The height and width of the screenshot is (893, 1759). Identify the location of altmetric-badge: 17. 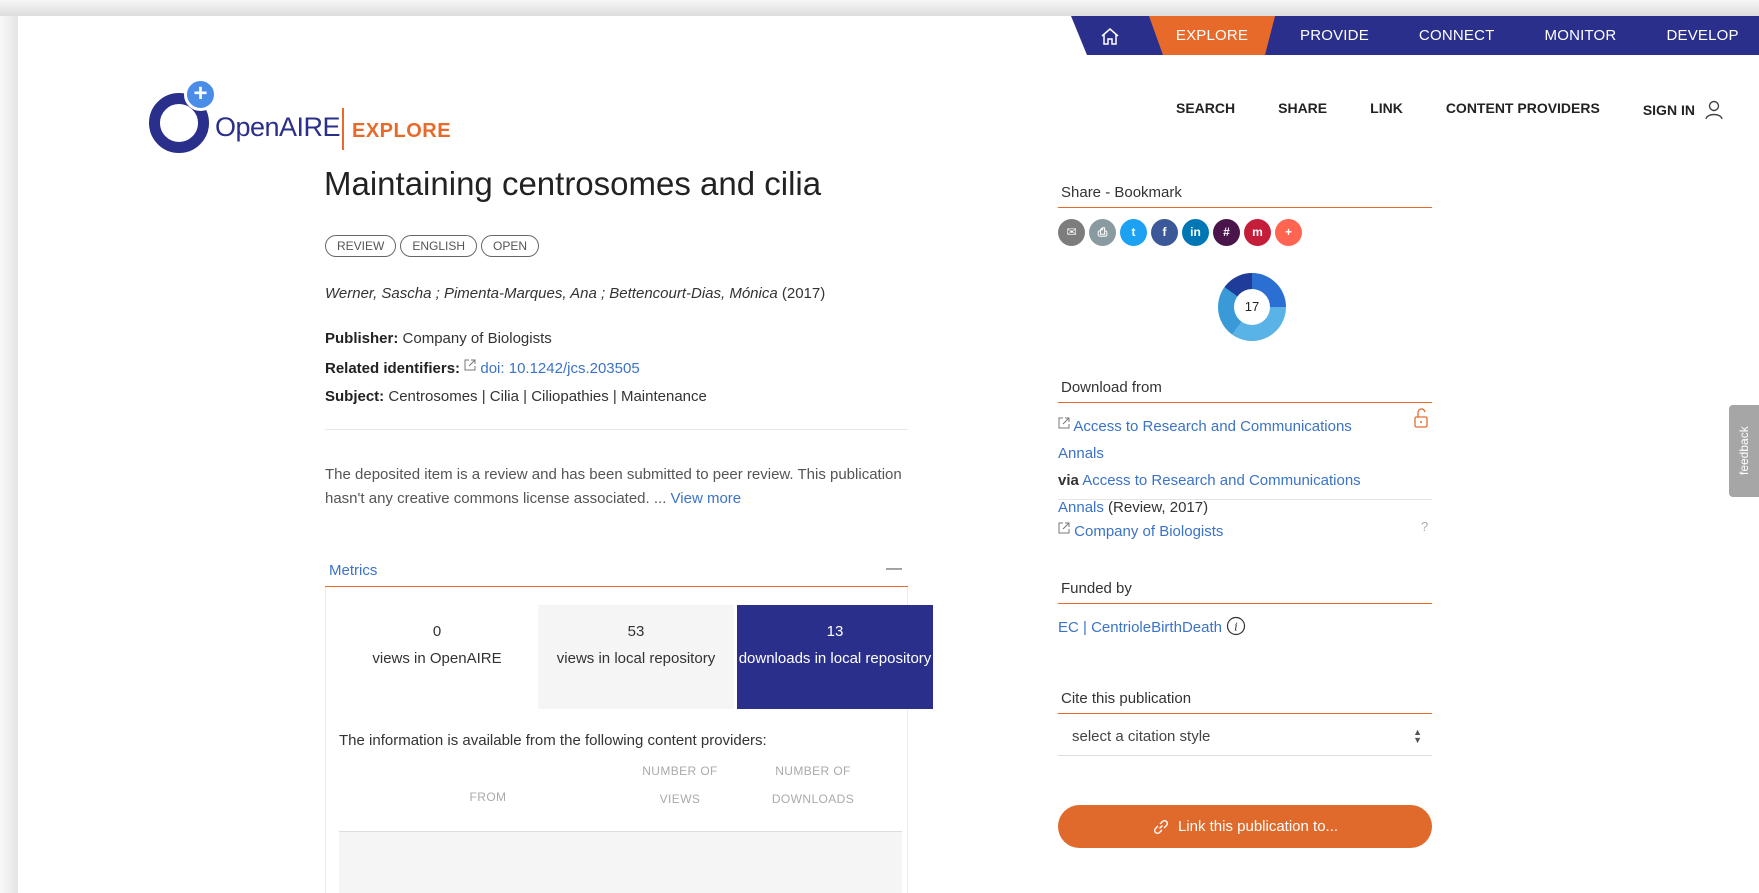
(1252, 307).